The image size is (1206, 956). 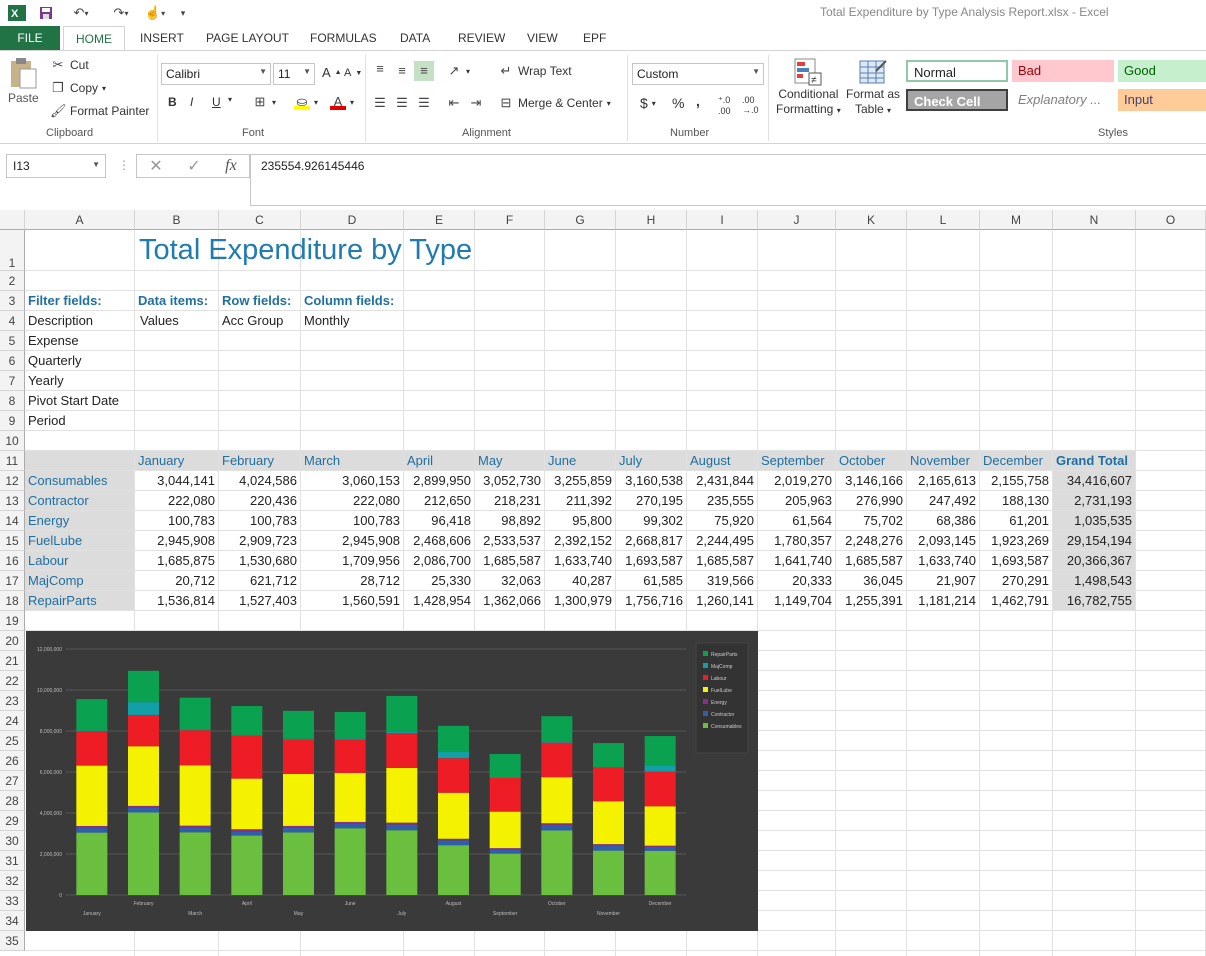 I want to click on value-cell: 276,990, so click(x=871, y=500).